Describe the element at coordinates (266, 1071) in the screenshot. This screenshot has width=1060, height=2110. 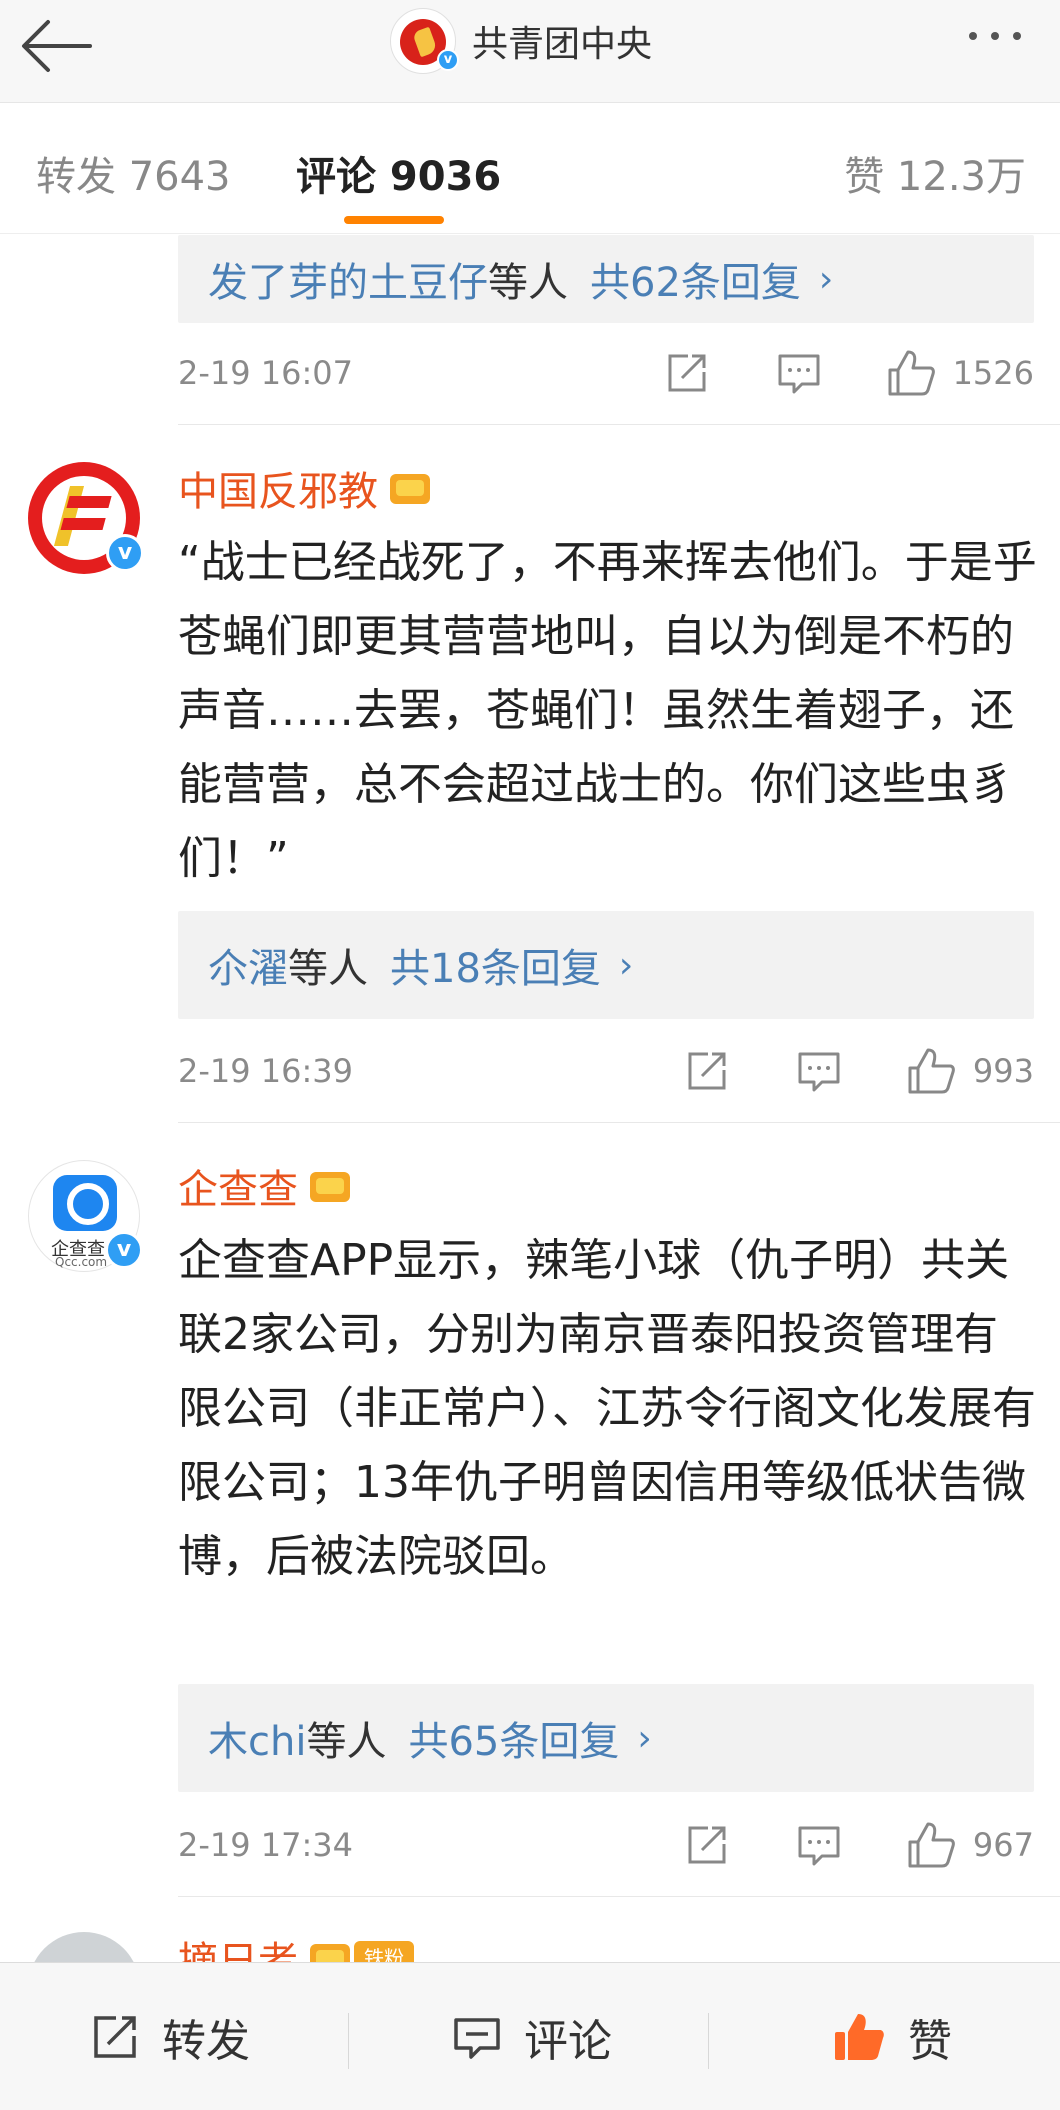
I see `comment-time: 2-19 16:39` at that location.